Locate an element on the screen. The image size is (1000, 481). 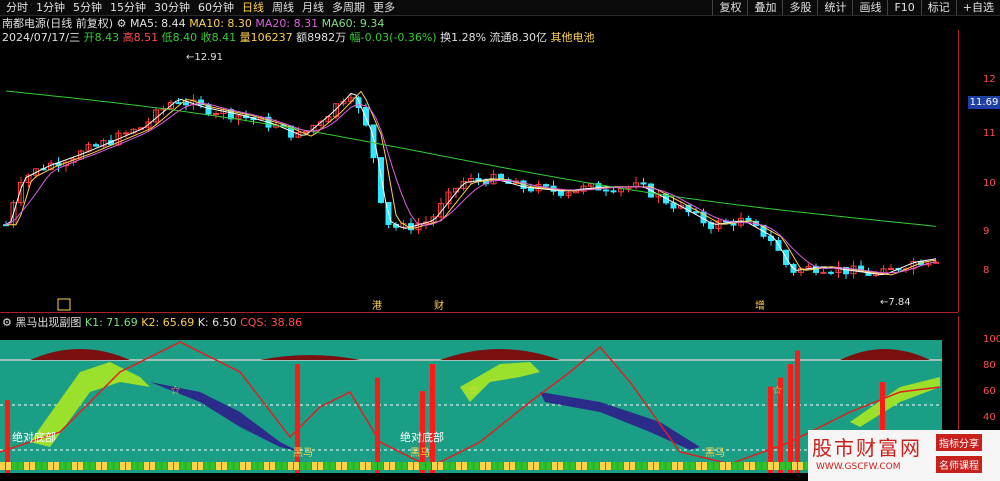
watermark-url: WWW.GSCFW.COM is located at coordinates (858, 467).